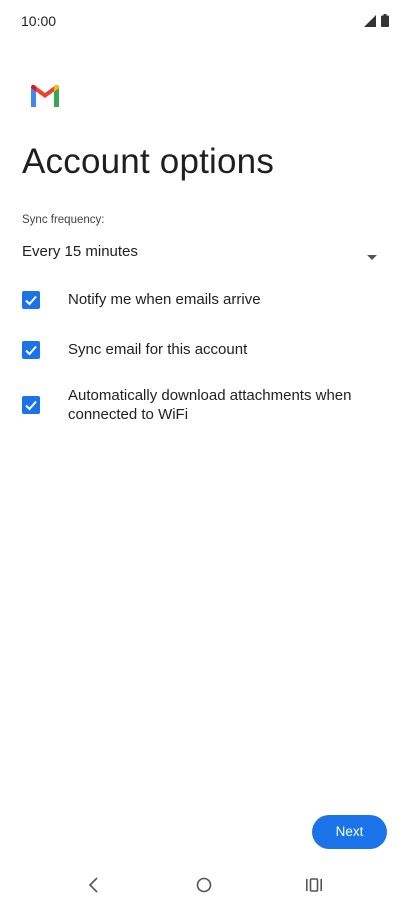 This screenshot has height=910, width=409. What do you see at coordinates (314, 887) in the screenshot?
I see `recents-icon` at bounding box center [314, 887].